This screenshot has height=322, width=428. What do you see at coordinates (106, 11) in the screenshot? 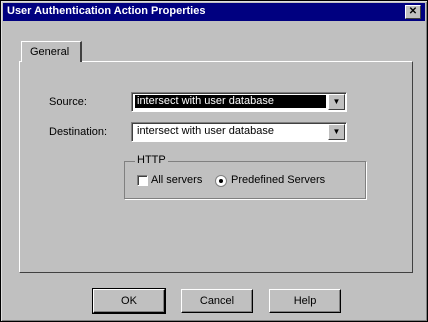
I see `window-title: User Authentication Action Properties` at bounding box center [106, 11].